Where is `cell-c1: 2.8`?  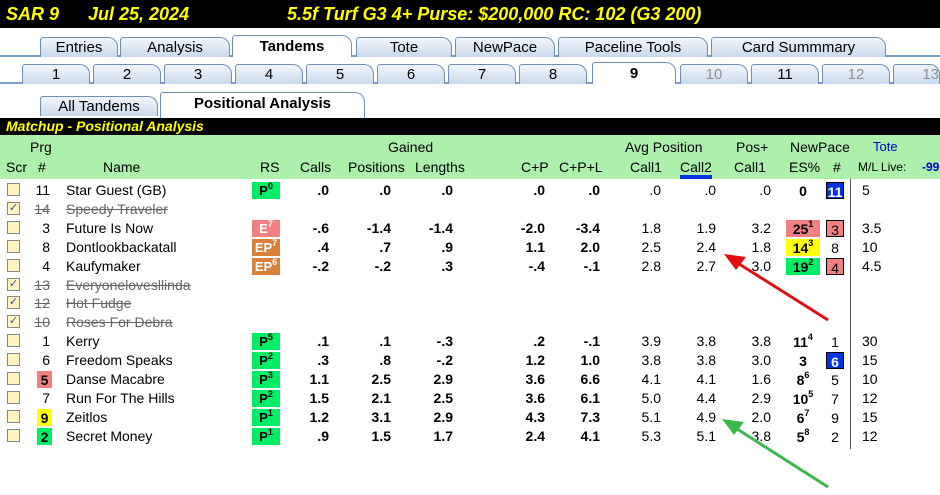 cell-c1: 2.8 is located at coordinates (651, 265).